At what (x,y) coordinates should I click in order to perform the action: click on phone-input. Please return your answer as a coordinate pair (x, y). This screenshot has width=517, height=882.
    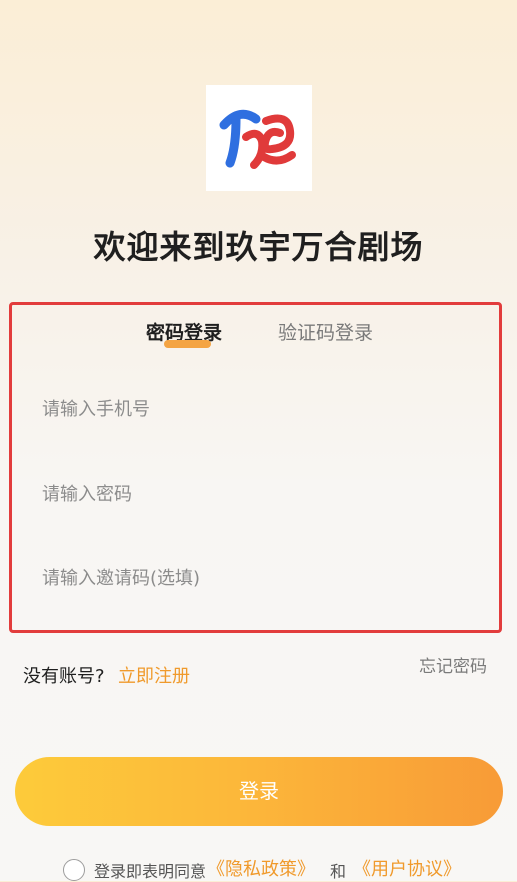
    Looking at the image, I should click on (252, 409).